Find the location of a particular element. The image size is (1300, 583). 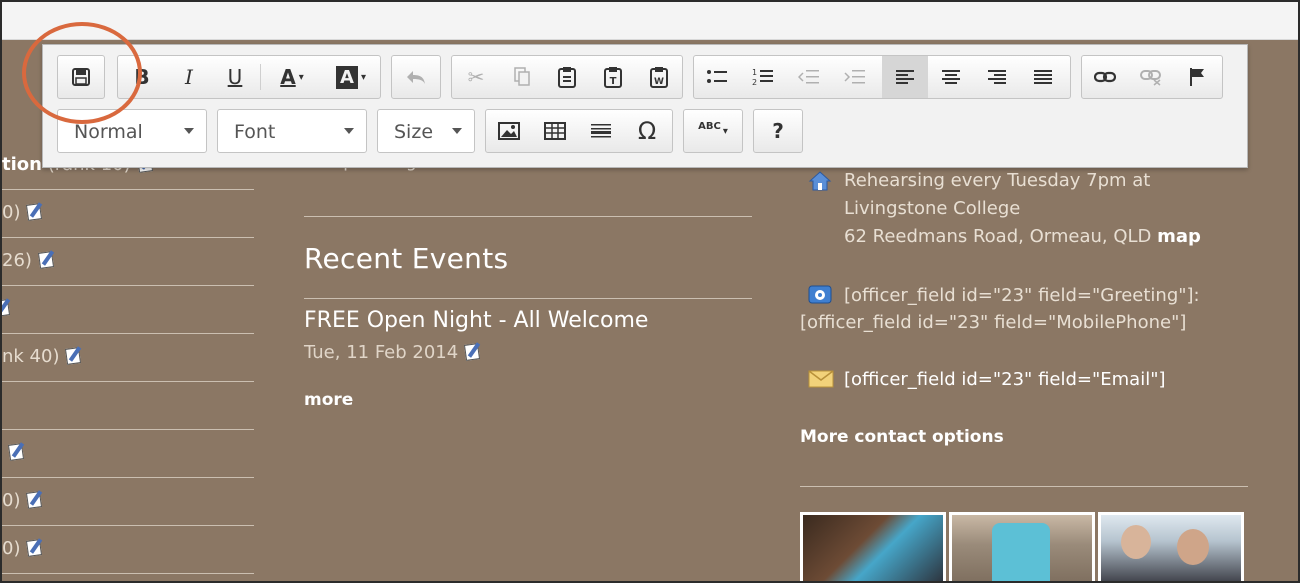

top-strip is located at coordinates (650, 21).